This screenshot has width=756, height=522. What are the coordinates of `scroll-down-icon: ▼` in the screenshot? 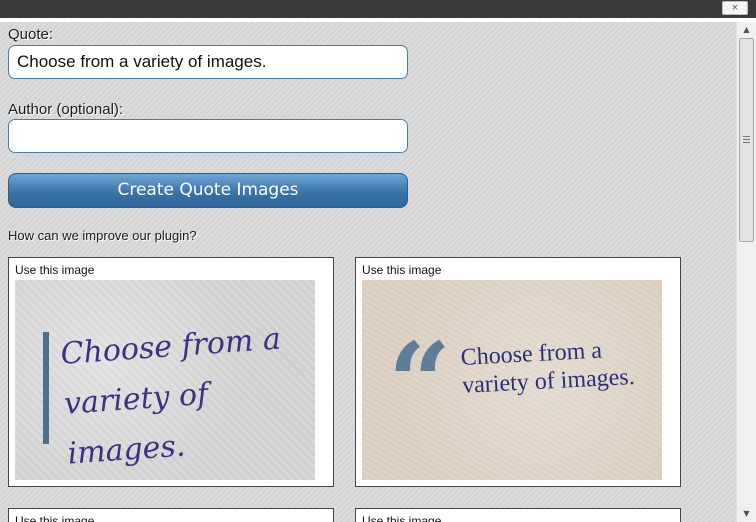 It's located at (746, 514).